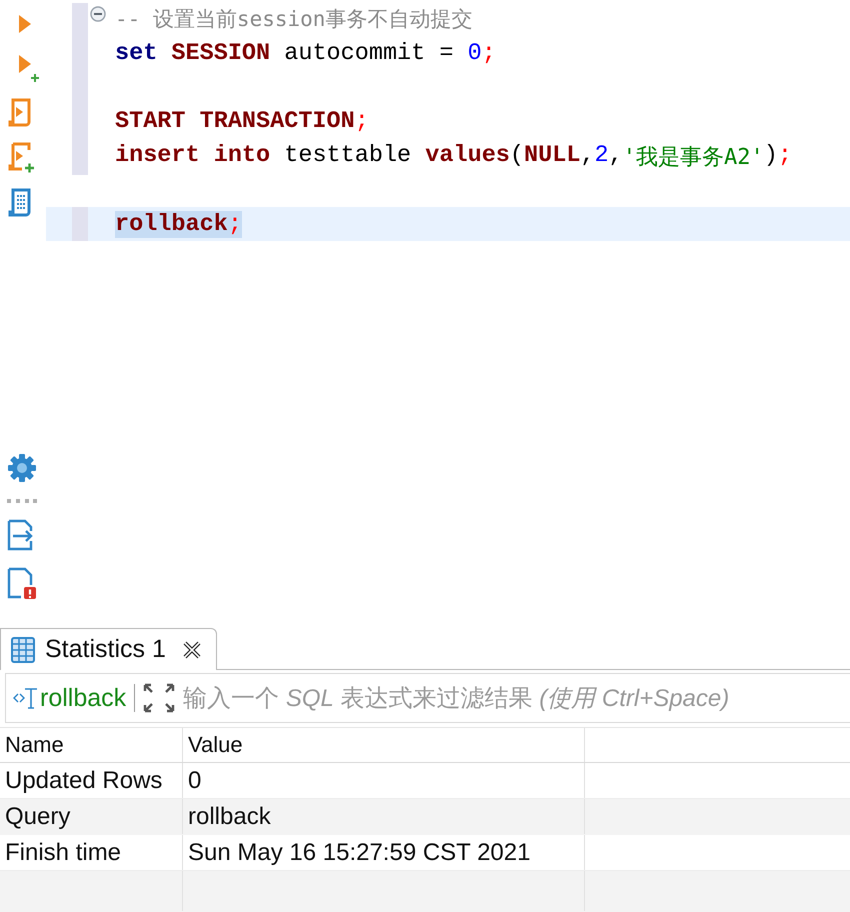 The image size is (850, 912). Describe the element at coordinates (22, 501) in the screenshot. I see `drag-handle-icon` at that location.